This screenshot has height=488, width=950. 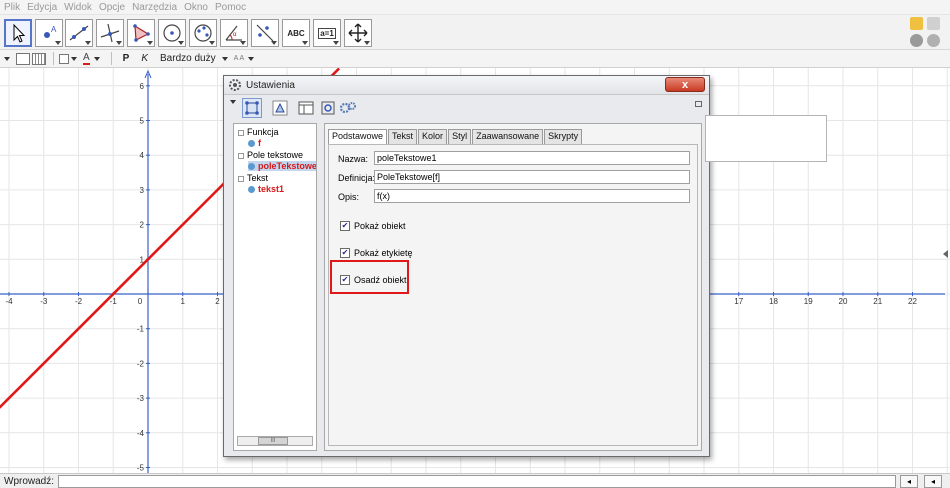 What do you see at coordinates (203, 33) in the screenshot?
I see `conic-tool-button` at bounding box center [203, 33].